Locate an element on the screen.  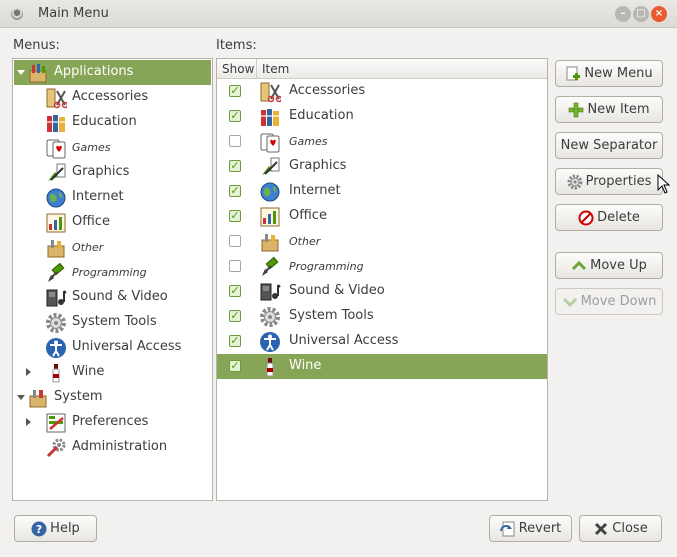
new-item-button: New Item is located at coordinates (609, 109).